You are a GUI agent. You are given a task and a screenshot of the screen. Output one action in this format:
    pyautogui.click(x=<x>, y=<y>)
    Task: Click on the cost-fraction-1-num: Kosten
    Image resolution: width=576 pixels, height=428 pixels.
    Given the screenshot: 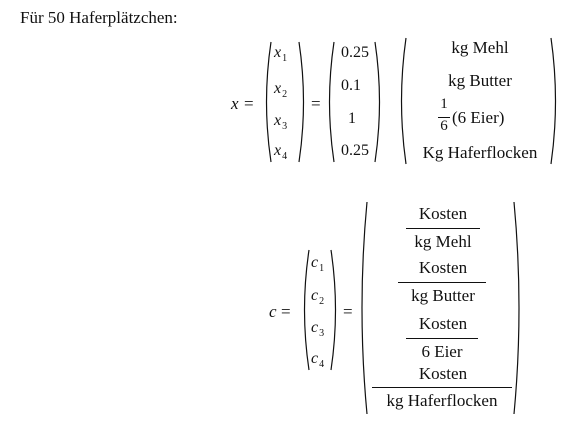 What is the action you would take?
    pyautogui.click(x=443, y=213)
    